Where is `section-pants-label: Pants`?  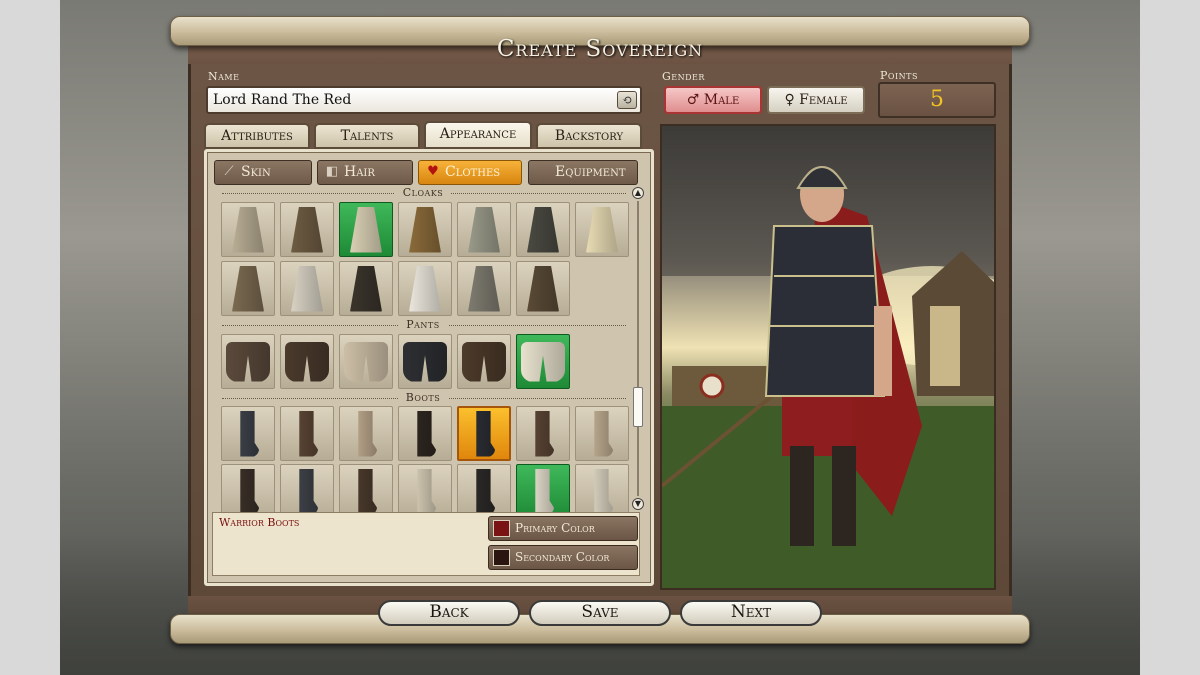
section-pants-label: Pants is located at coordinates (423, 324).